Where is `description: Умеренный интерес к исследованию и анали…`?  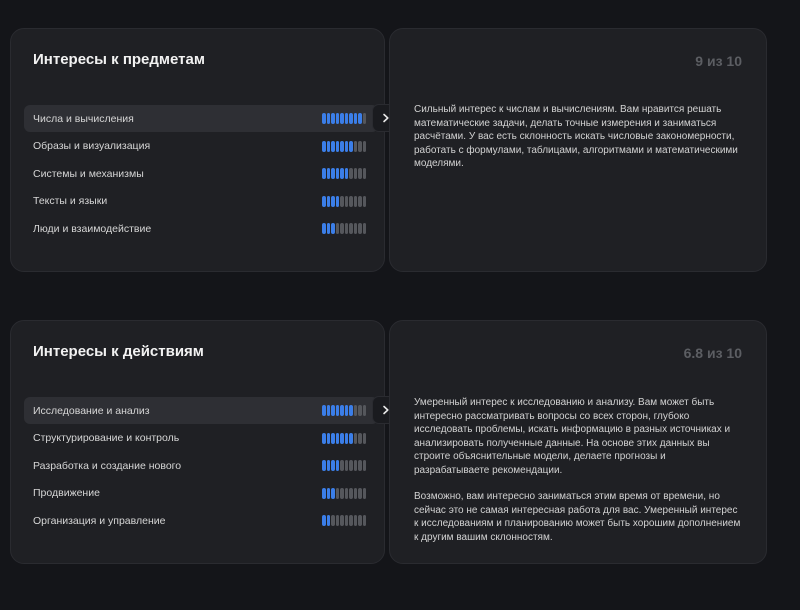
description: Умеренный интерес к исследованию и анали… is located at coordinates (578, 476).